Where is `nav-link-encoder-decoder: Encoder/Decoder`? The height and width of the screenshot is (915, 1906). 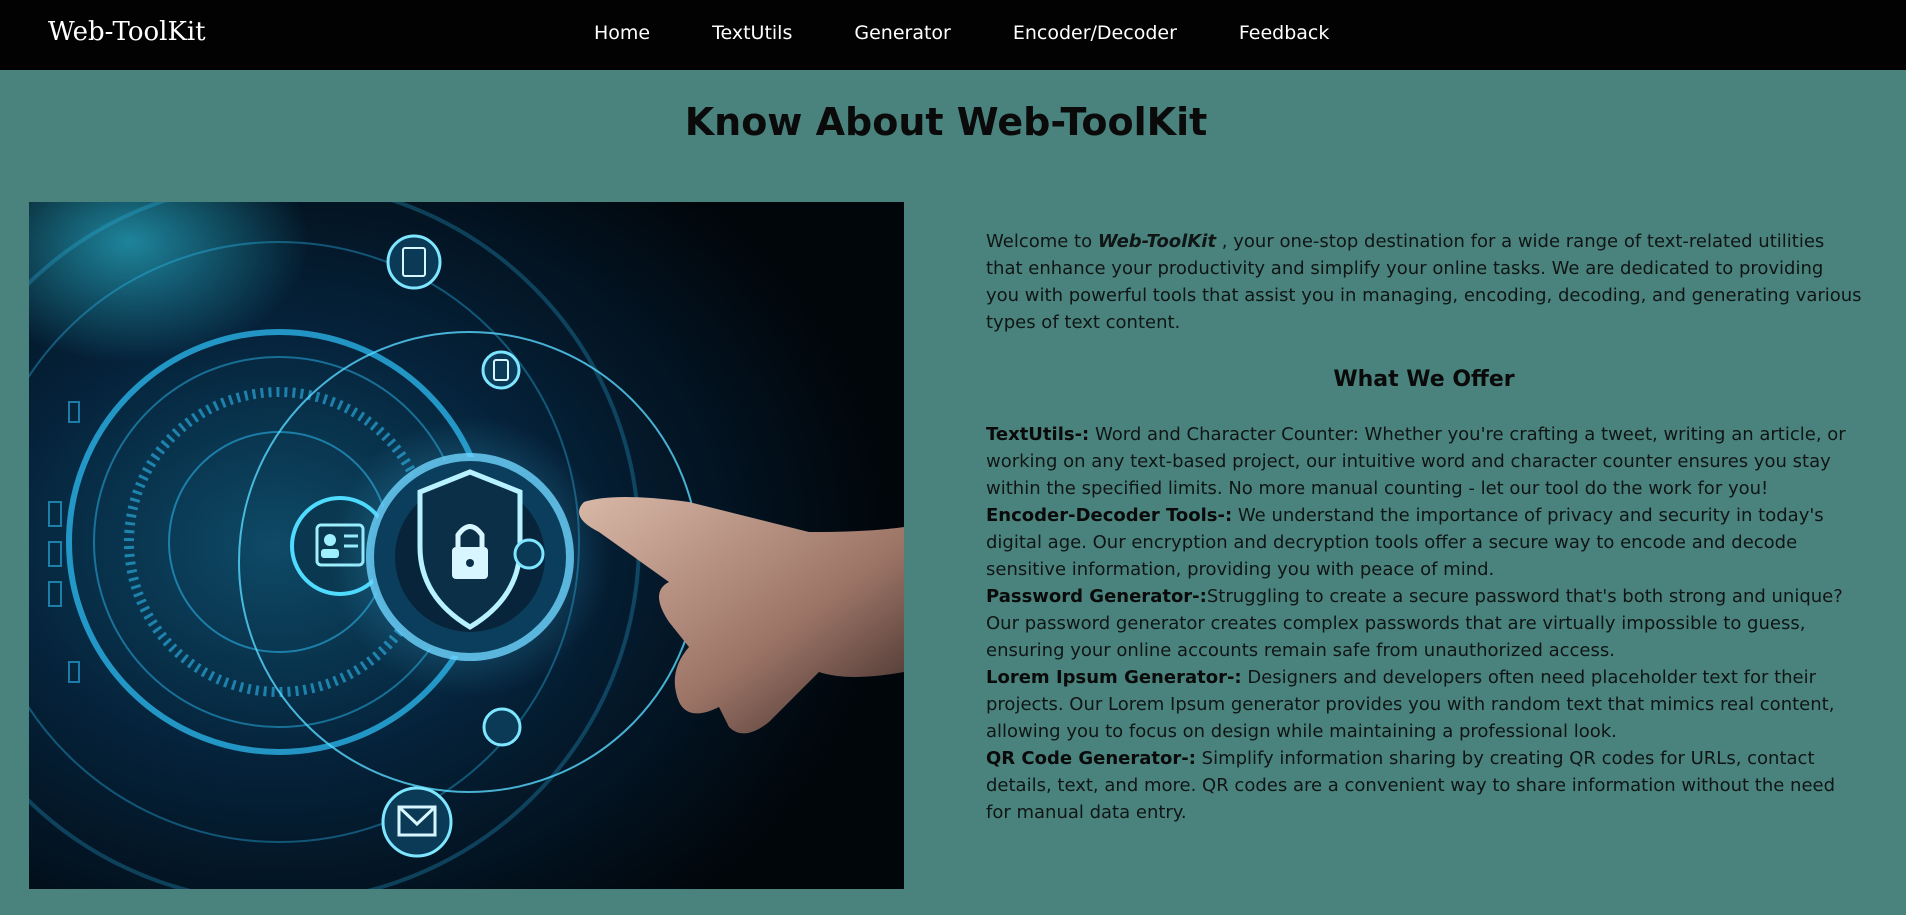 nav-link-encoder-decoder: Encoder/Decoder is located at coordinates (1095, 33).